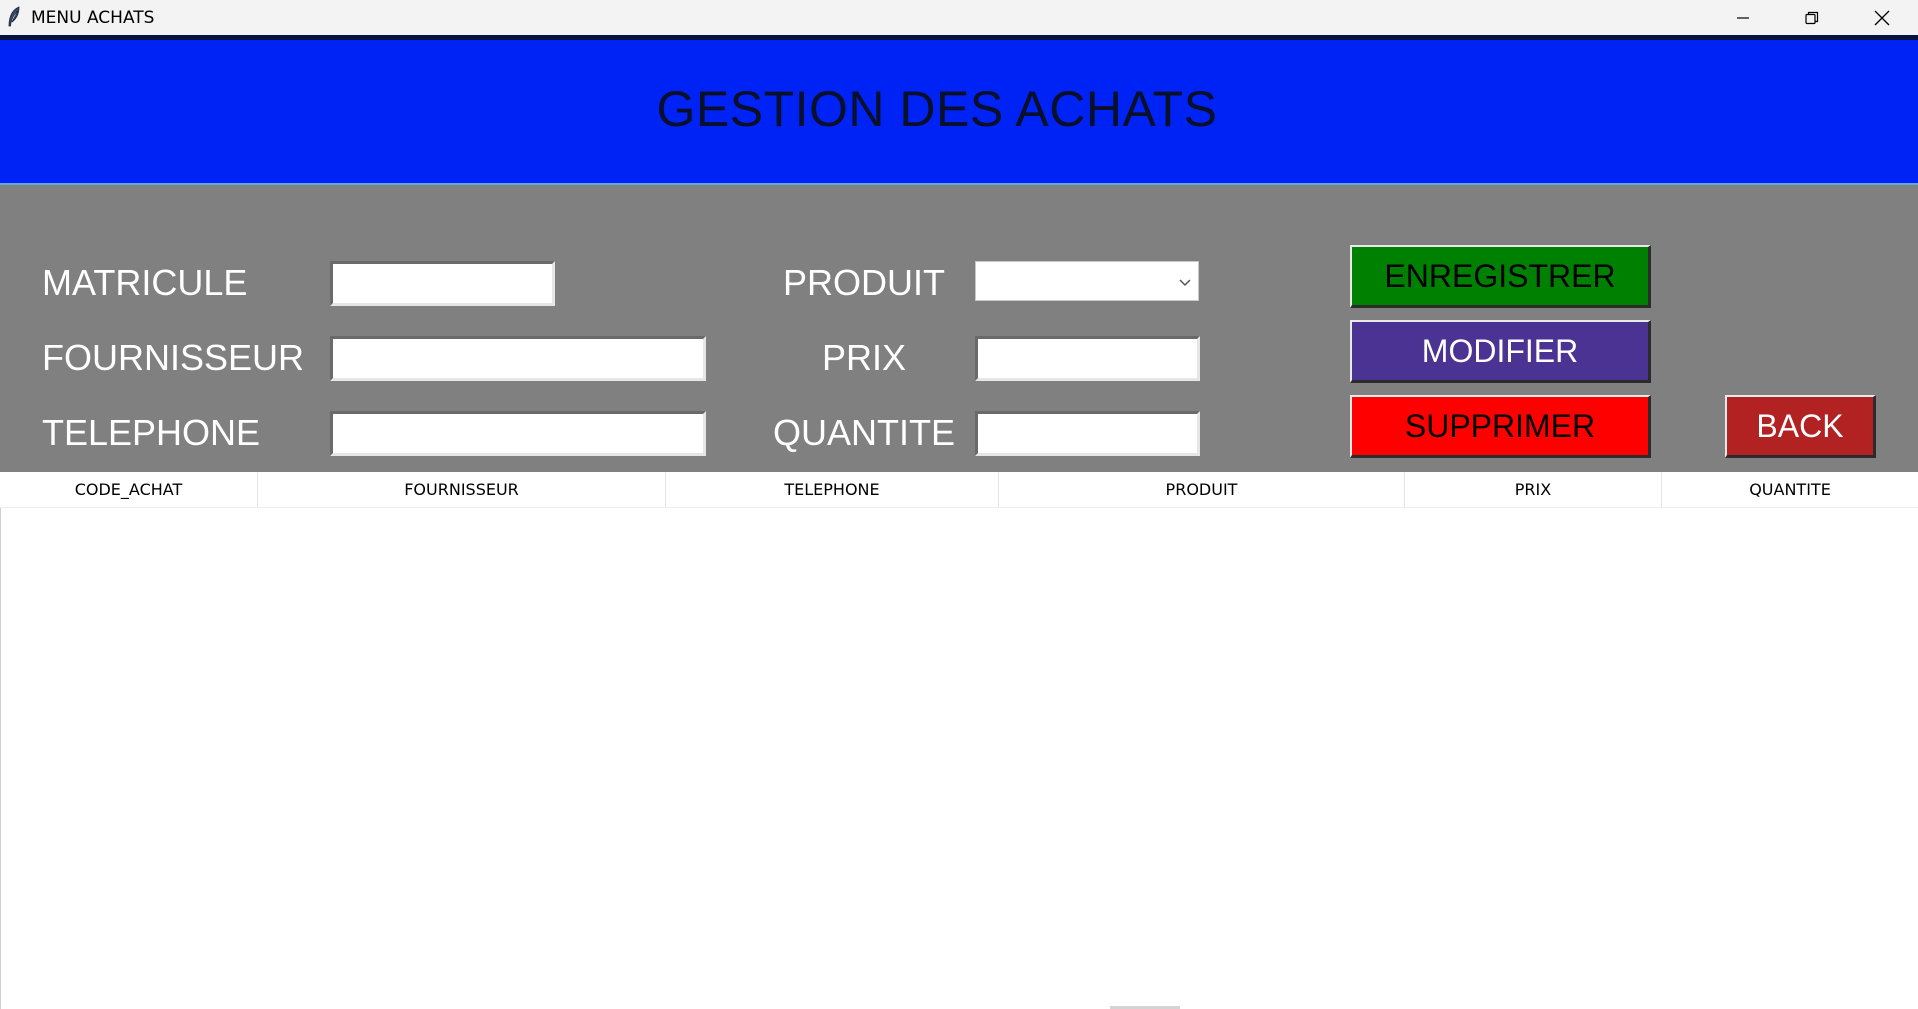  Describe the element at coordinates (864, 432) in the screenshot. I see `quantite-label: QUANTITE` at that location.